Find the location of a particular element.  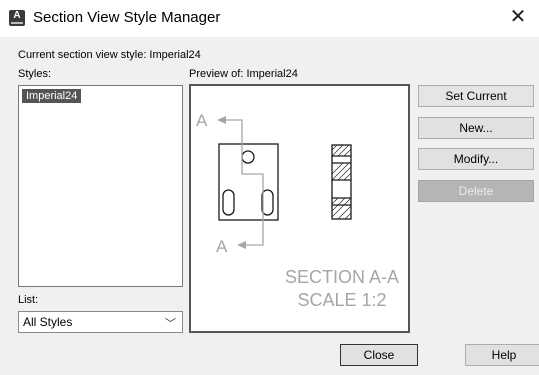

section-letter-top: A is located at coordinates (202, 120).